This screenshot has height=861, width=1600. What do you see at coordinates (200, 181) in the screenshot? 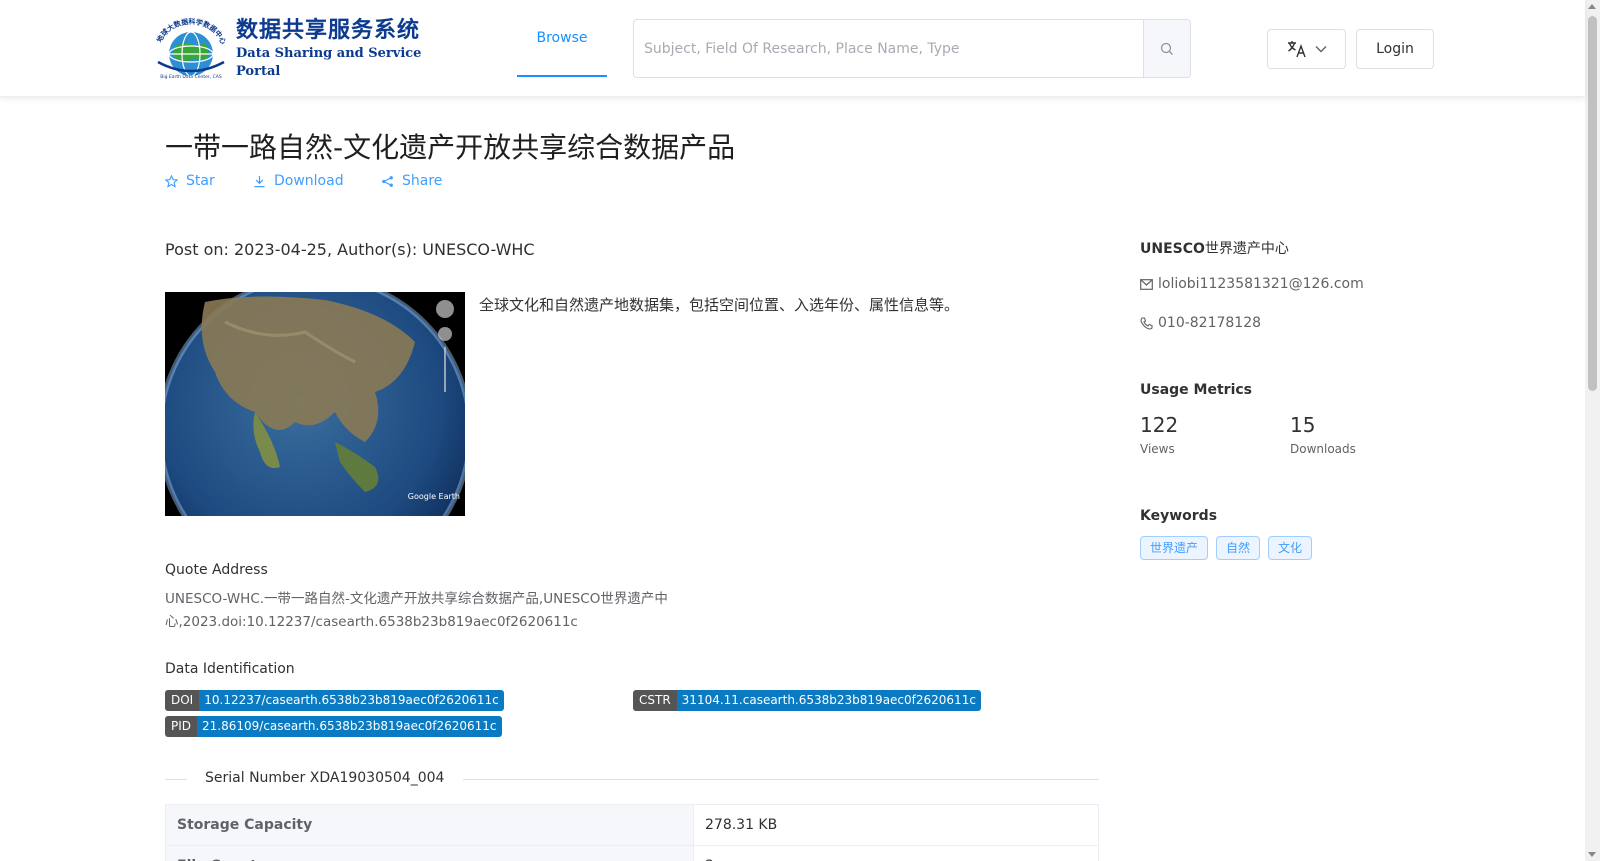
I see `star-label: Star` at bounding box center [200, 181].